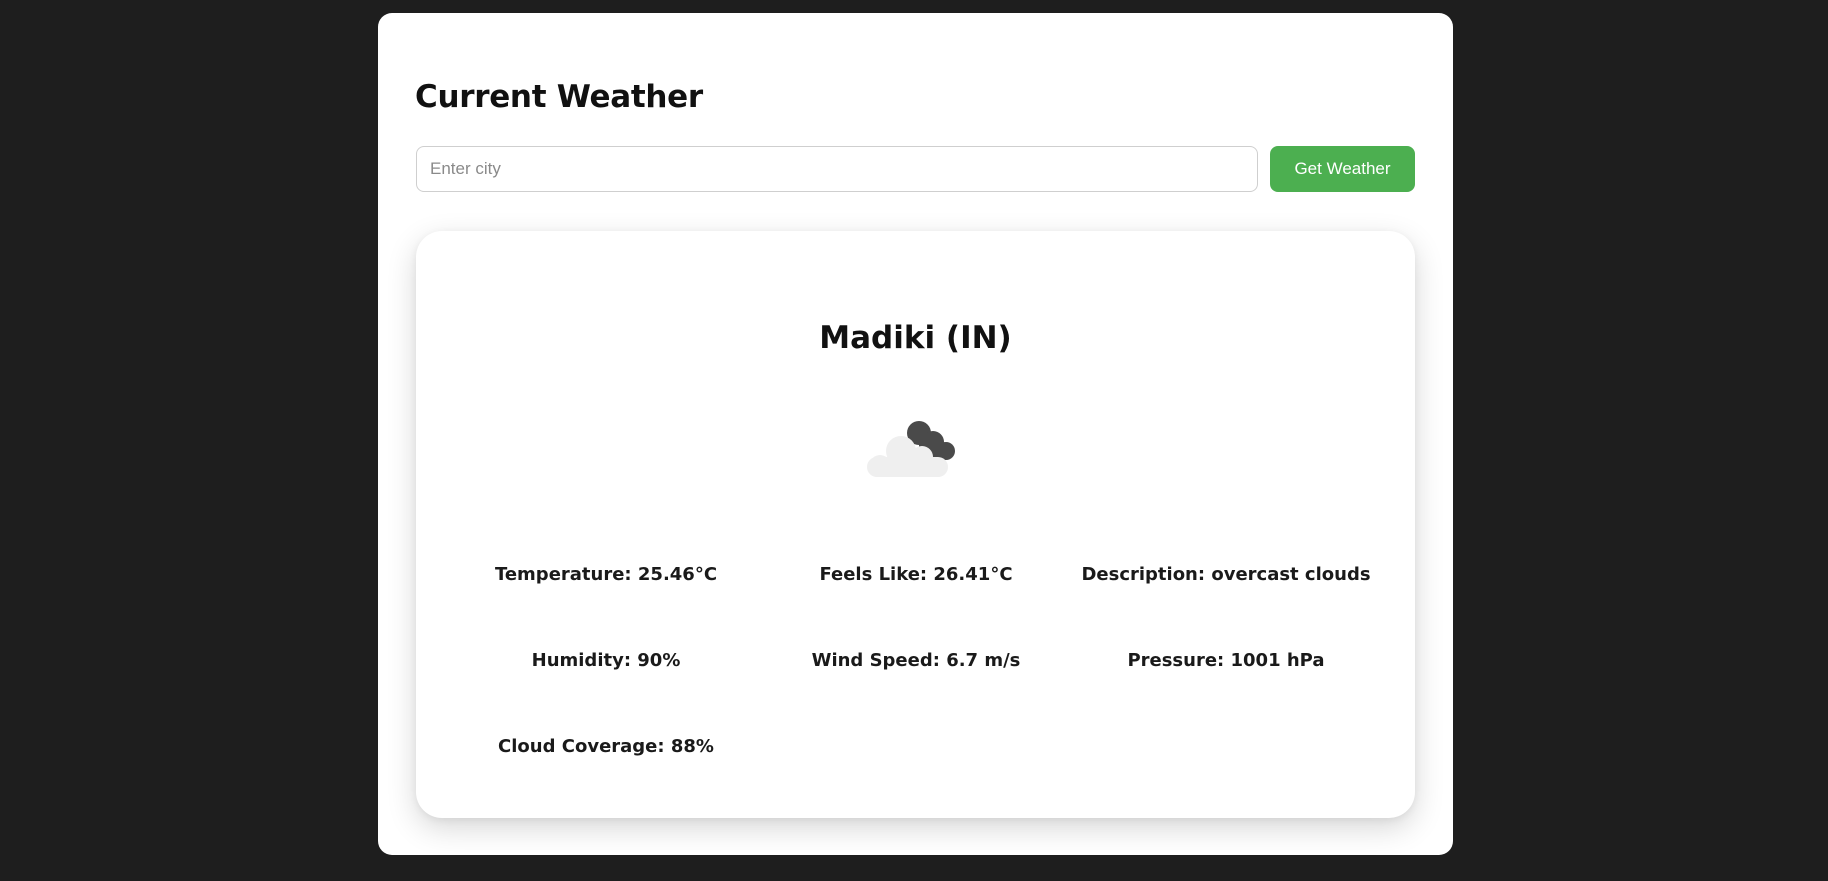 The height and width of the screenshot is (881, 1828). I want to click on get-weather-button: Get Weather, so click(1342, 169).